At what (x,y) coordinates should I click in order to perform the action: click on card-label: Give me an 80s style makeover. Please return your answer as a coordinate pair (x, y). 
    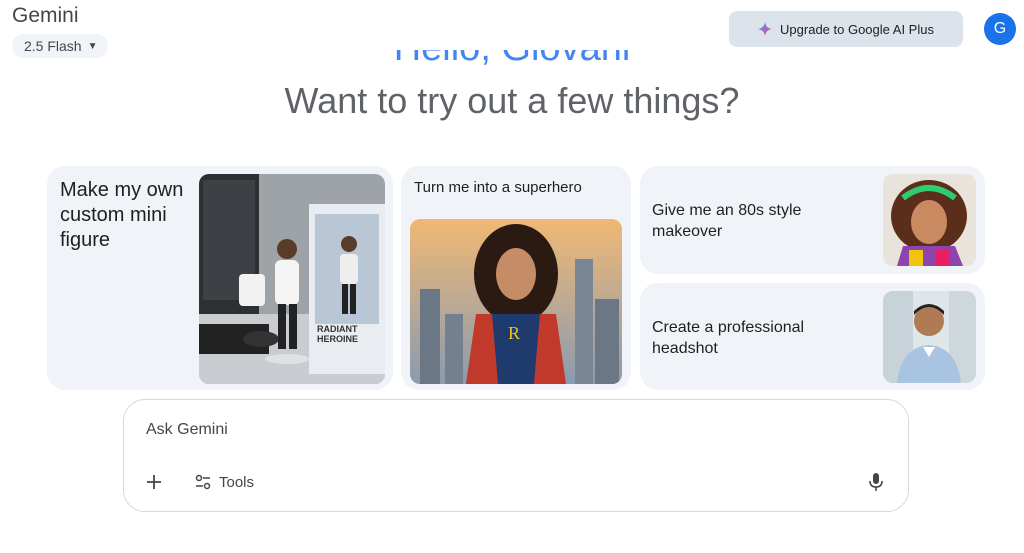
    Looking at the image, I should click on (727, 221).